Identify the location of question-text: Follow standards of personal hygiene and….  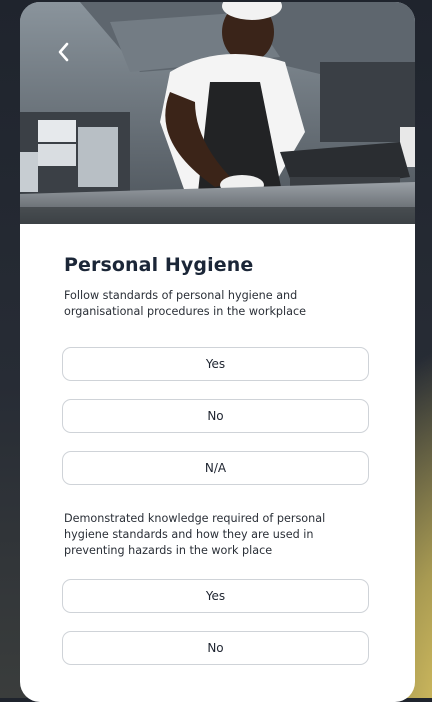
(185, 303).